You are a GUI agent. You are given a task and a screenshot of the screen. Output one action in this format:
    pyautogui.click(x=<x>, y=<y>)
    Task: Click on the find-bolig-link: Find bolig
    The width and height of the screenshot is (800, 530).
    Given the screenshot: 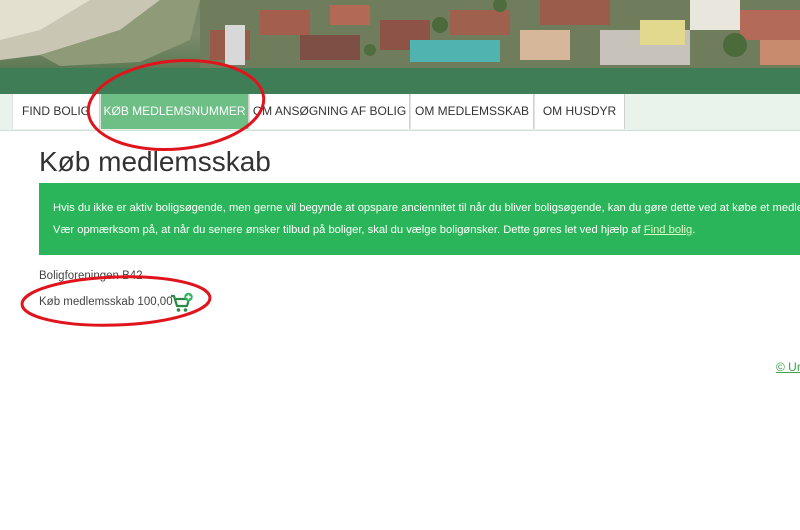 What is the action you would take?
    pyautogui.click(x=668, y=230)
    